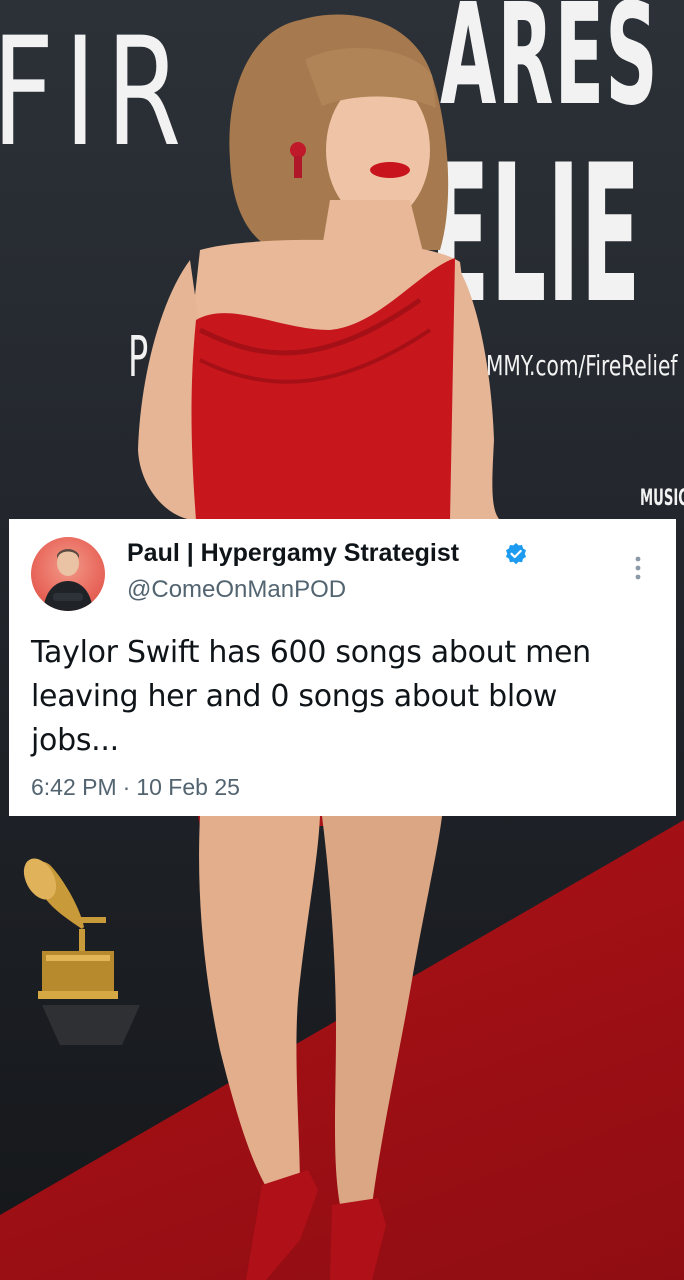  Describe the element at coordinates (516, 554) in the screenshot. I see `verified-badge-icon` at that location.